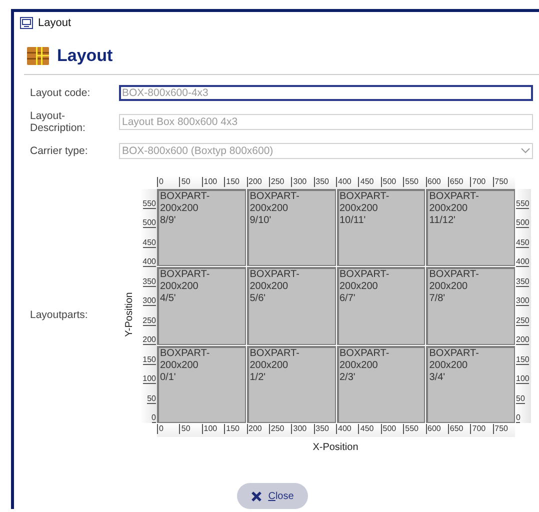  I want to click on part-position: 5/6', so click(258, 299).